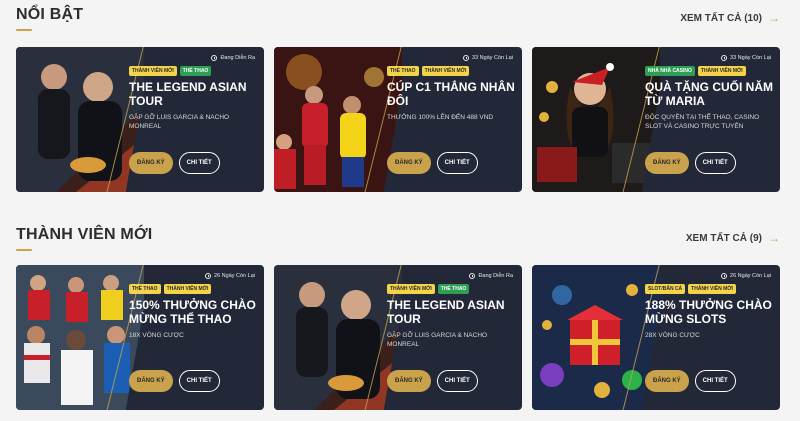 The width and height of the screenshot is (800, 421). What do you see at coordinates (695, 71) in the screenshot?
I see `tag-list: NHÀ NHÀ CASINO THÀNH VIÊN MỚI` at bounding box center [695, 71].